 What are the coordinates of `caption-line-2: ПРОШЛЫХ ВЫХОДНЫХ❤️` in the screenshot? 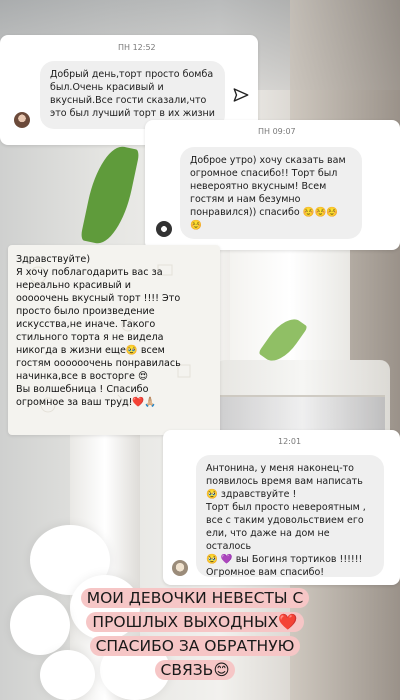 It's located at (195, 622).